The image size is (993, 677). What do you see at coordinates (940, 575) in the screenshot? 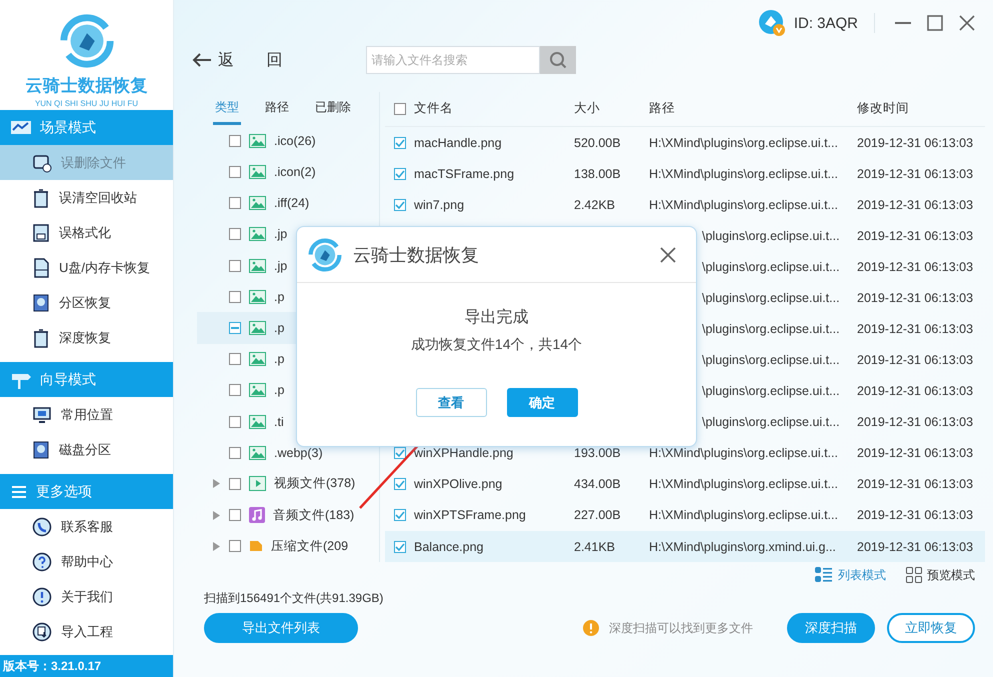
I see `view-mode-button: 预览模式` at bounding box center [940, 575].